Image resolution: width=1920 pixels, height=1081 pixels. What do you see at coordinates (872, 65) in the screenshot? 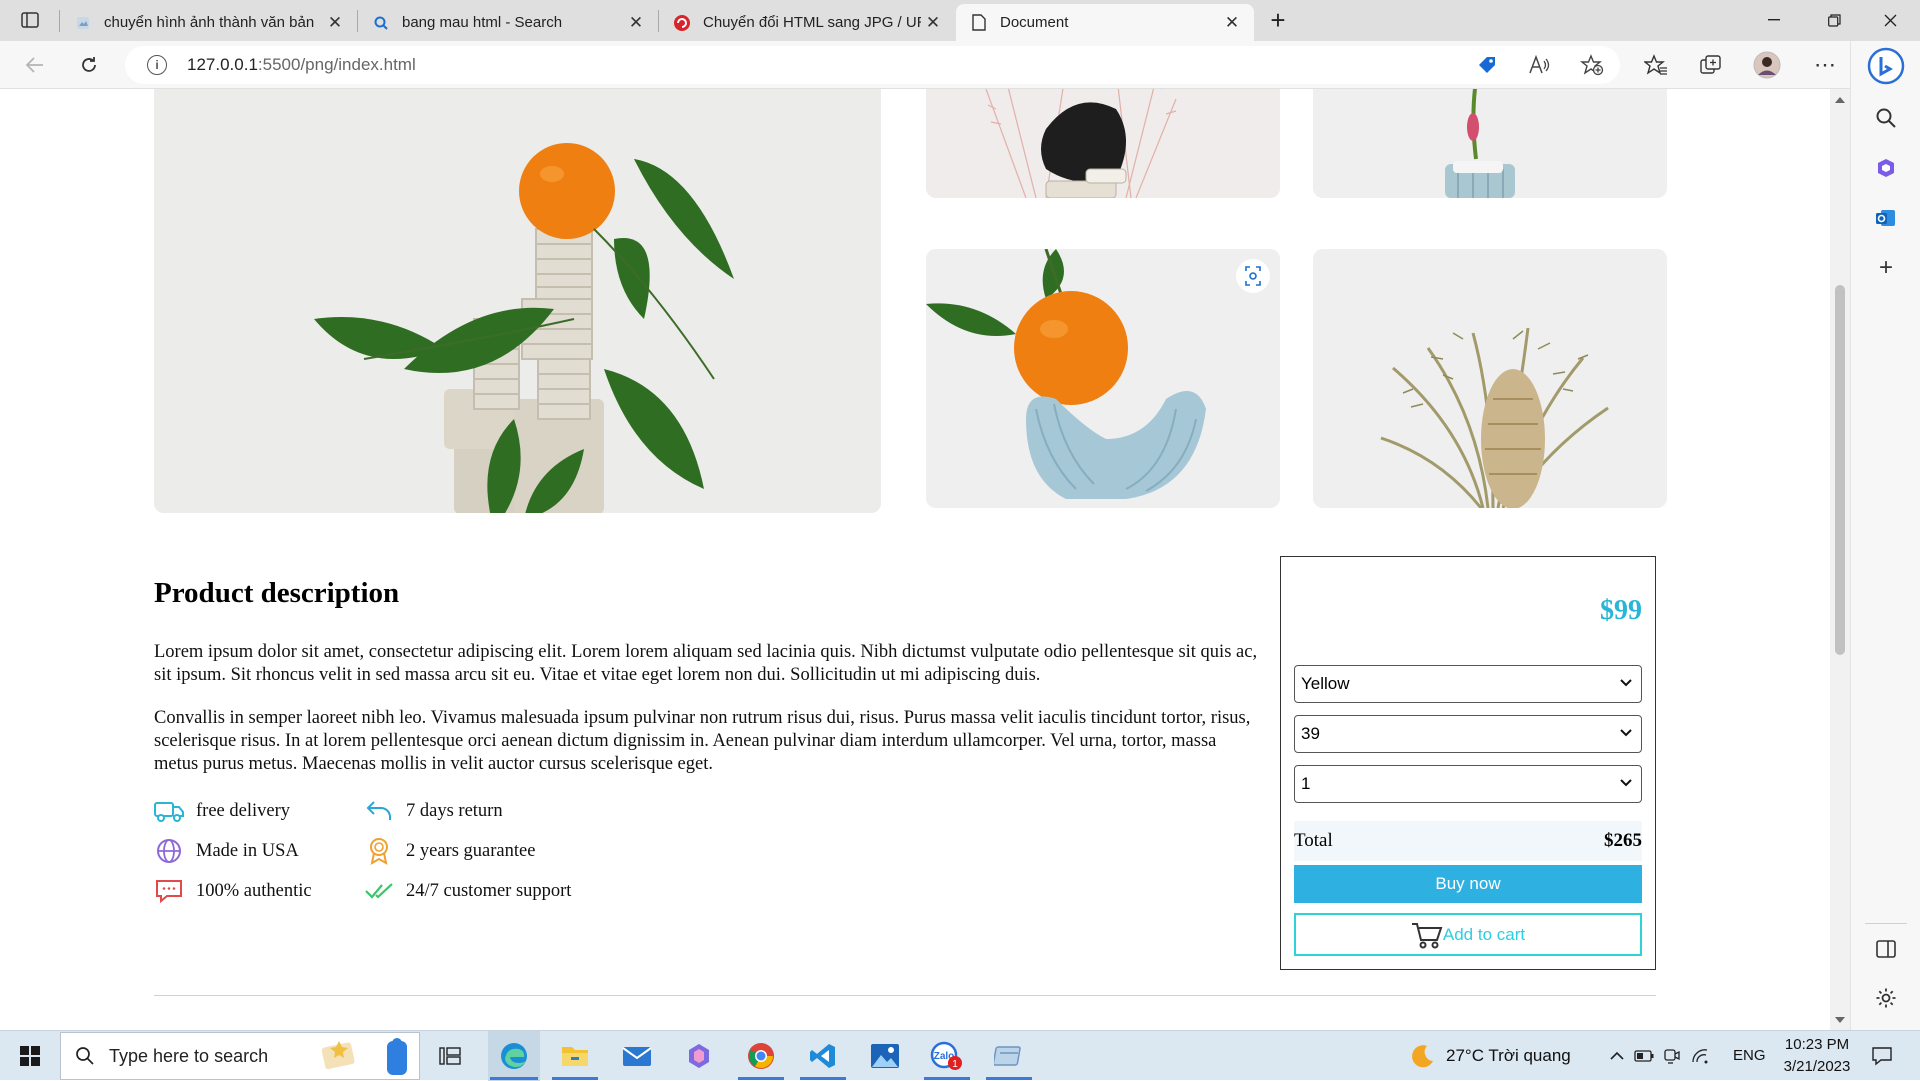
I see `url-input: i 127.0.0.1:5500/png/index.html` at bounding box center [872, 65].